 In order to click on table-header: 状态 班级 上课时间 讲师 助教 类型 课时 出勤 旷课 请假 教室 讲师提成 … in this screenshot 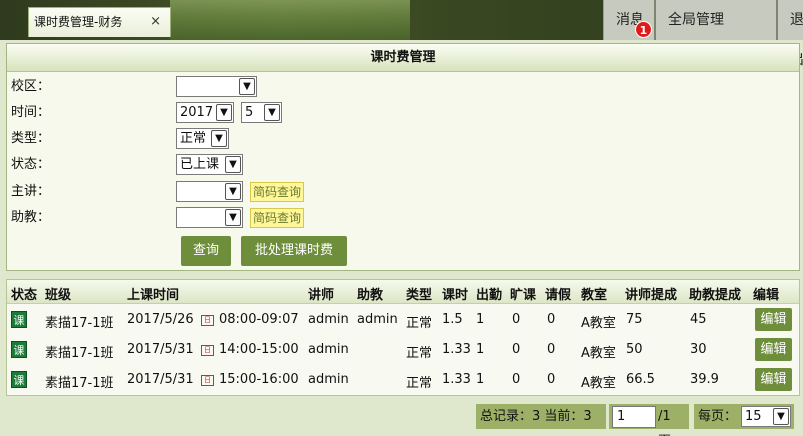, I will do `click(403, 292)`.